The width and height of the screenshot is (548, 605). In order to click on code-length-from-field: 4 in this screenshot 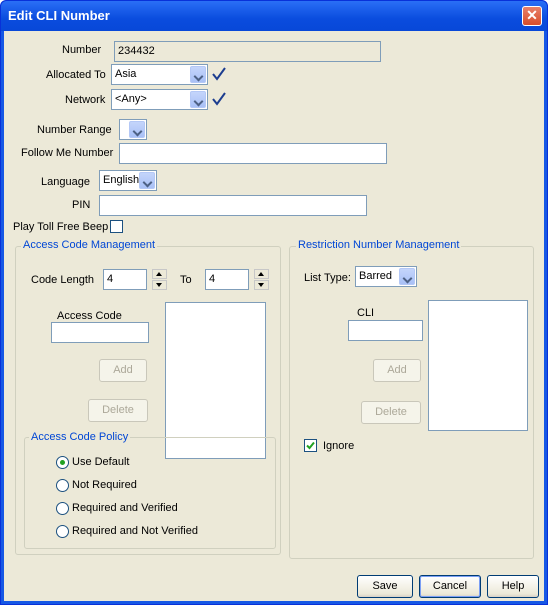, I will do `click(125, 279)`.